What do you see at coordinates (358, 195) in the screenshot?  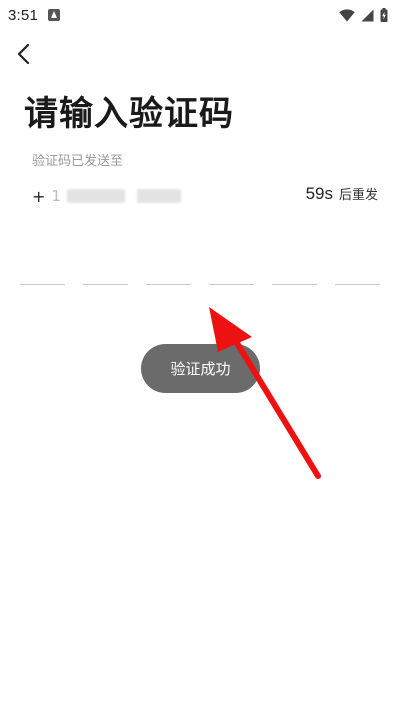 I see `resend-label: 后重发` at bounding box center [358, 195].